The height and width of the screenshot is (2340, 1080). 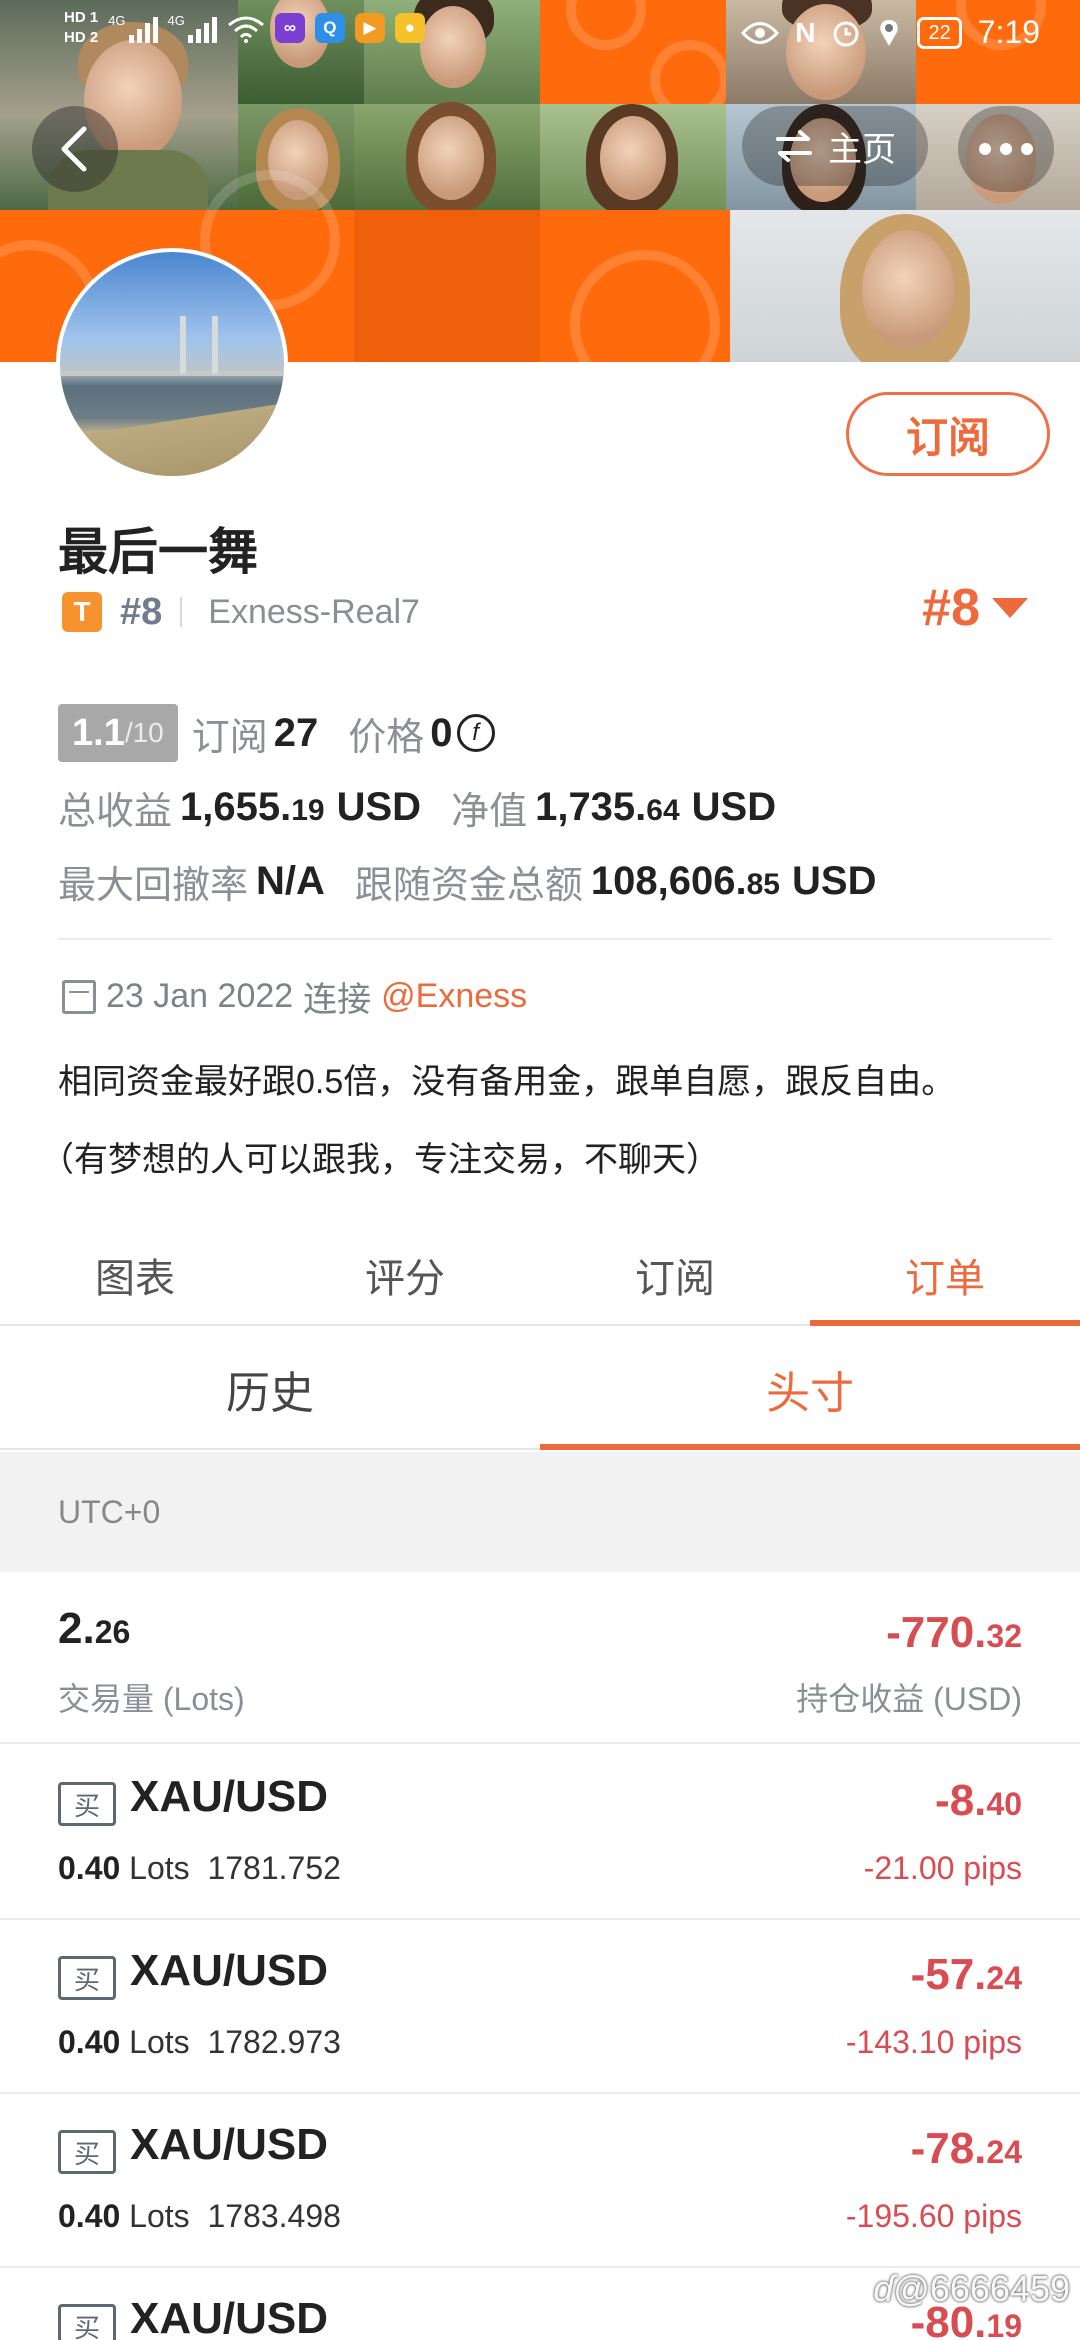 I want to click on broker-link: @Exness, so click(x=454, y=996).